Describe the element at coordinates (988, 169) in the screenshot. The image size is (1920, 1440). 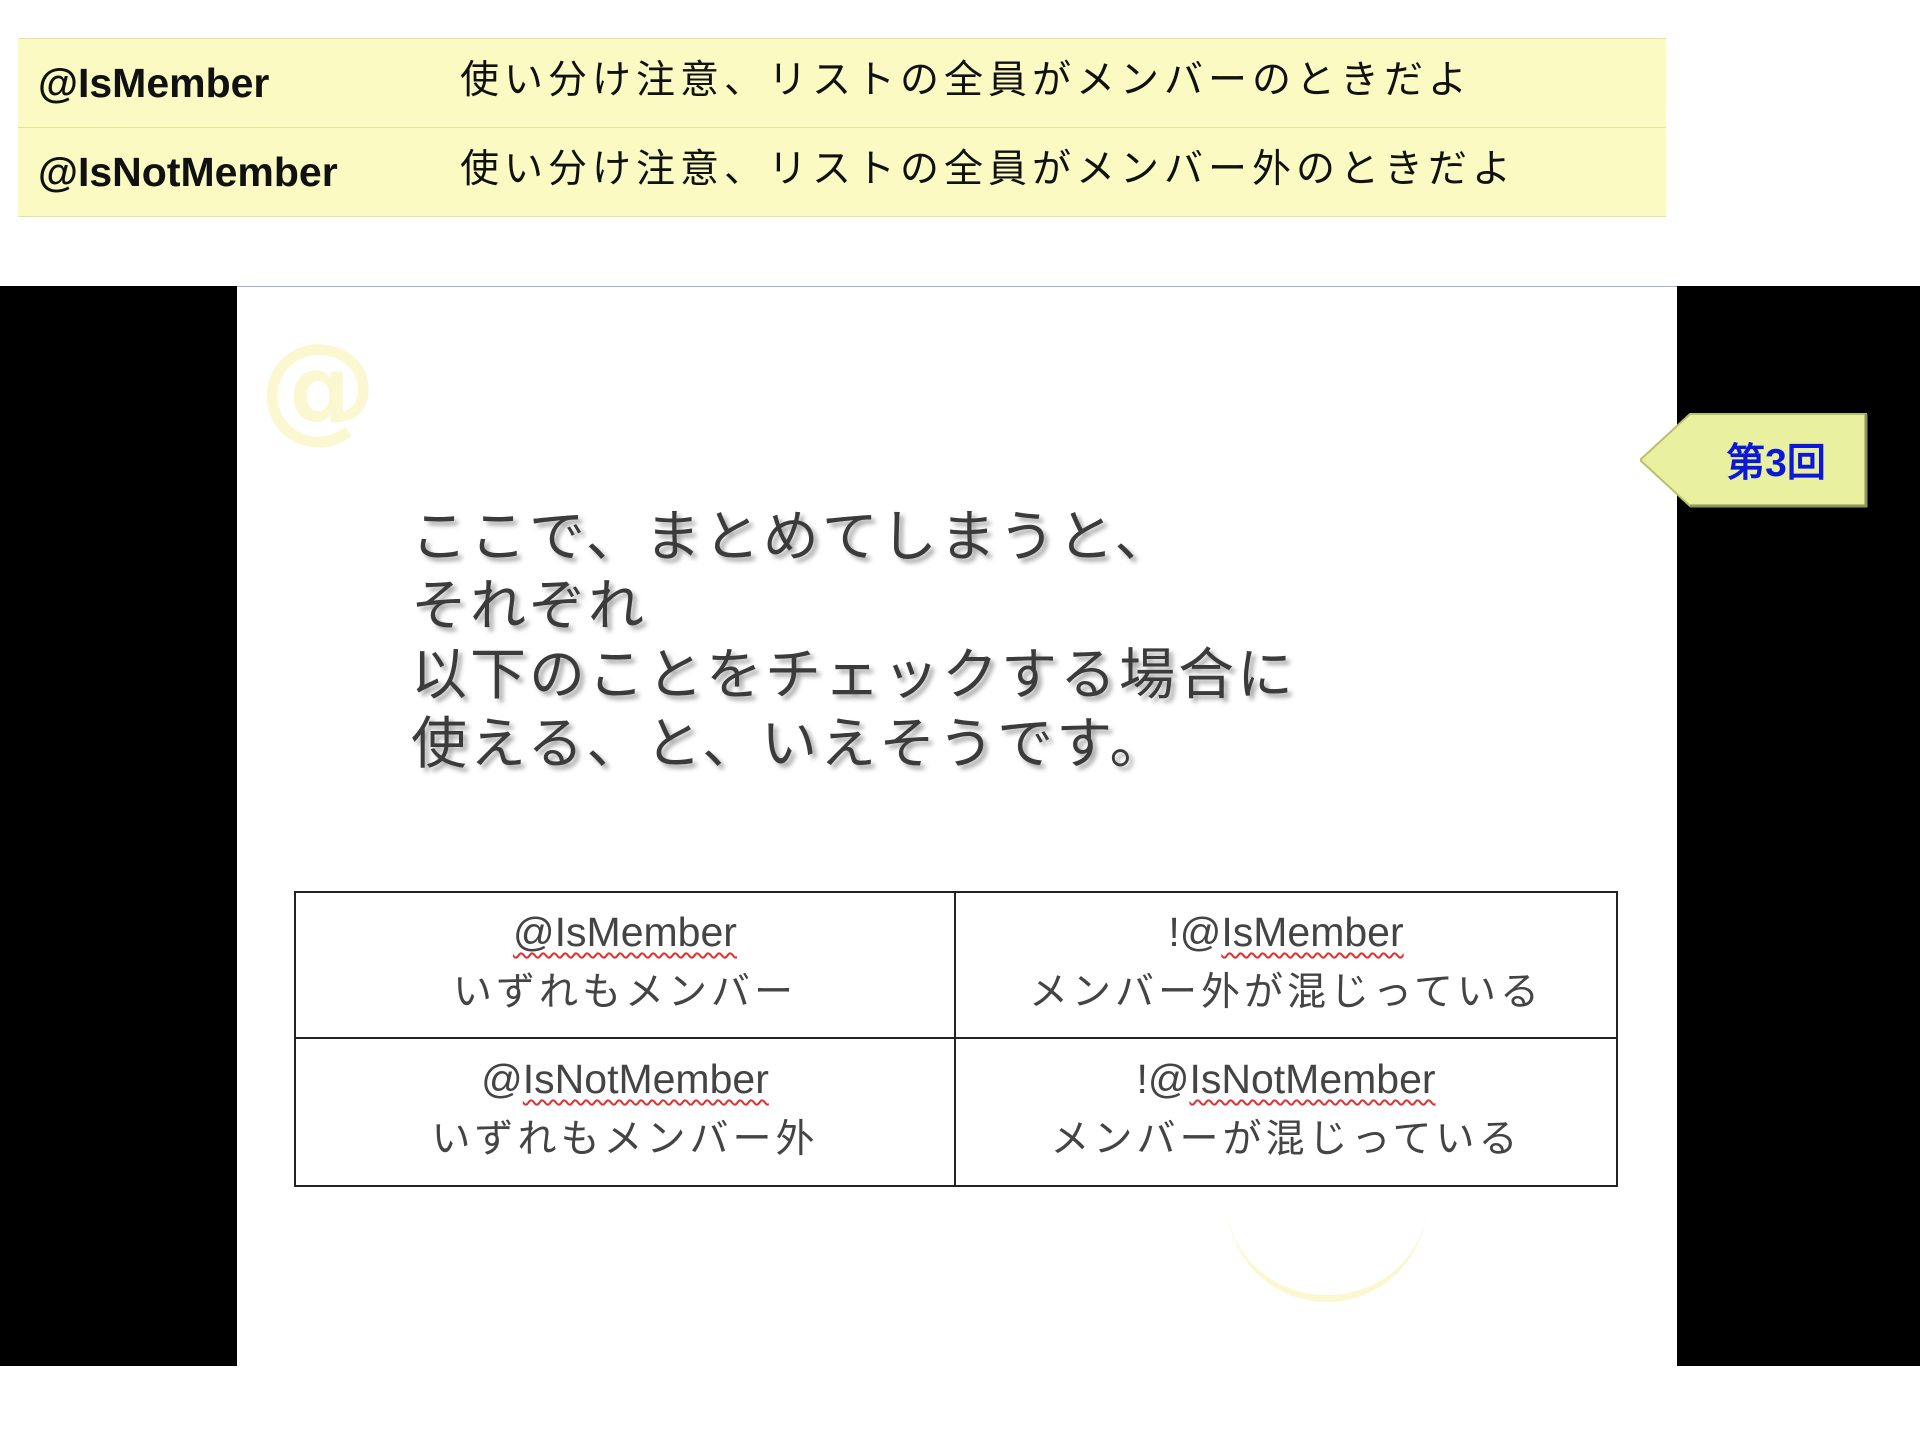
I see `definition-description: 使い分け注意、リストの全員がメンバー外のときだよ` at that location.